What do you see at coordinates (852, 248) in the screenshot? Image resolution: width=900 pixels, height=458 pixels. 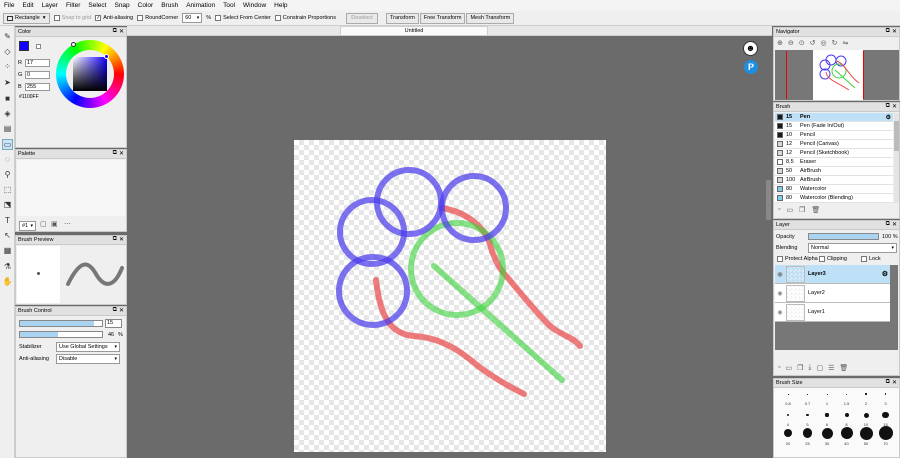 I see `blending-select: Normal` at bounding box center [852, 248].